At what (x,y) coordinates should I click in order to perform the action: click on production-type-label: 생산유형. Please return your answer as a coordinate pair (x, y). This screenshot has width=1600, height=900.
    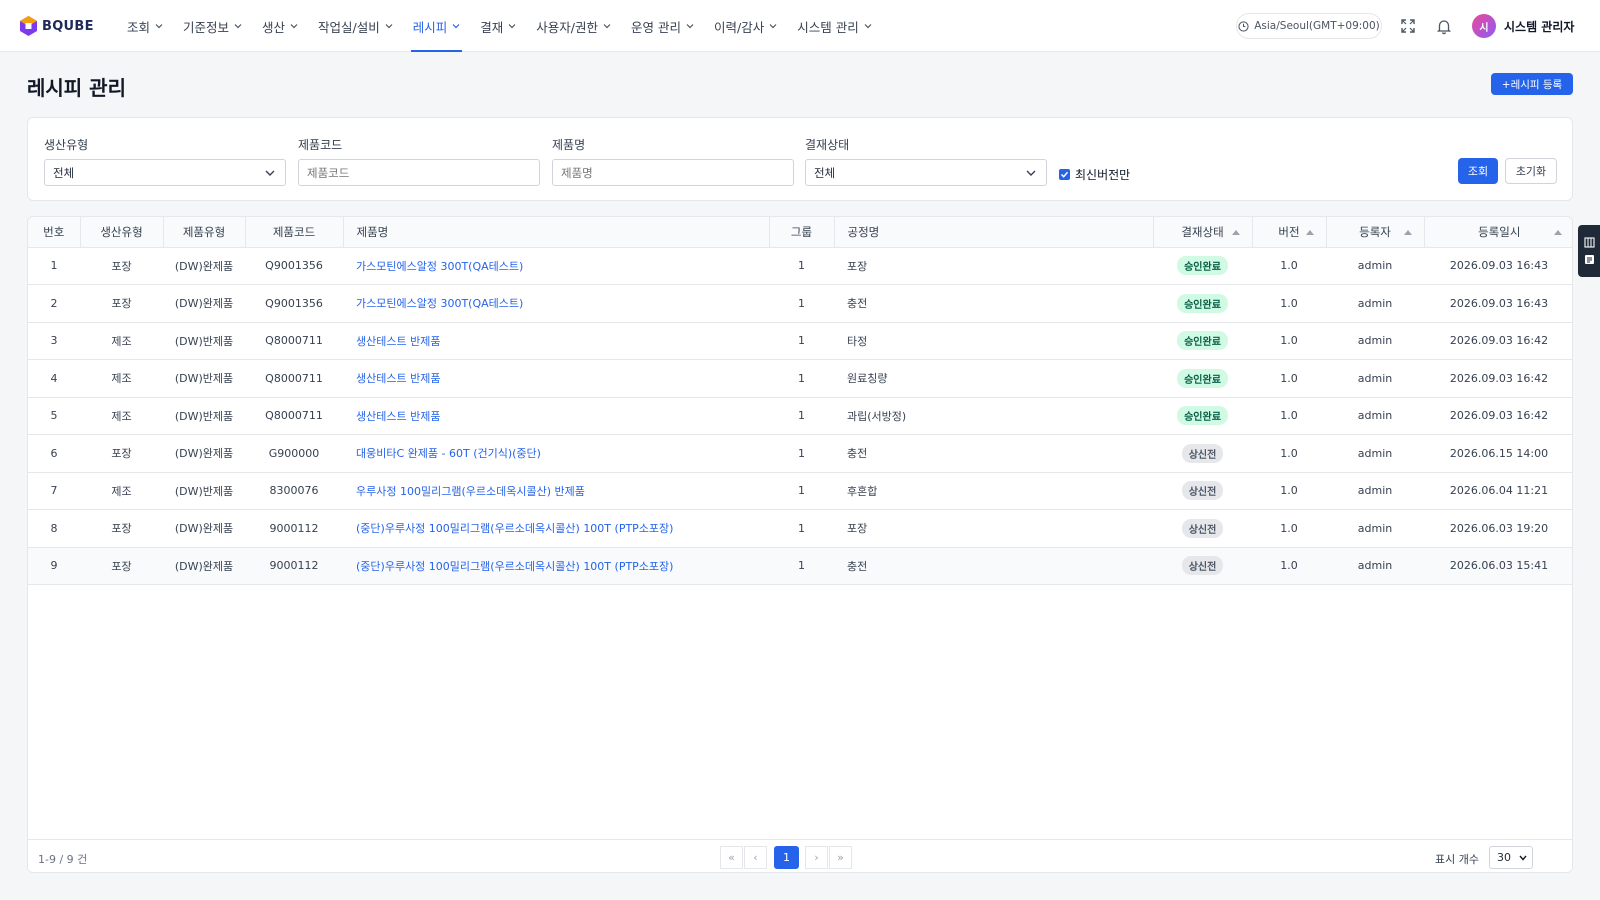
    Looking at the image, I should click on (66, 145).